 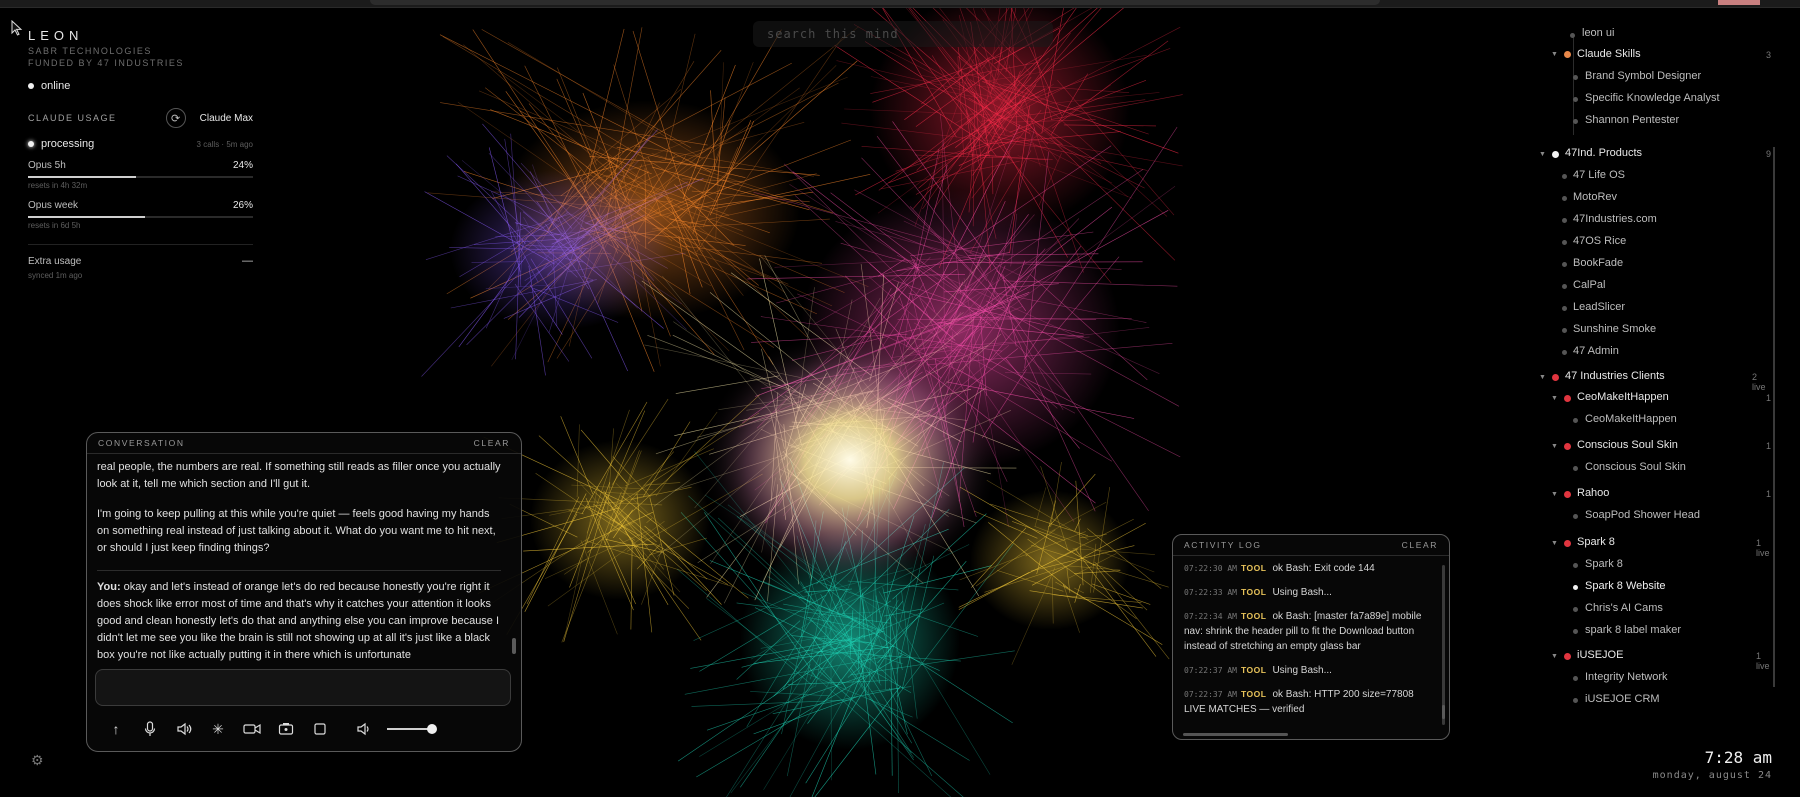 I want to click on refresh-icon: ⟳, so click(x=175, y=118).